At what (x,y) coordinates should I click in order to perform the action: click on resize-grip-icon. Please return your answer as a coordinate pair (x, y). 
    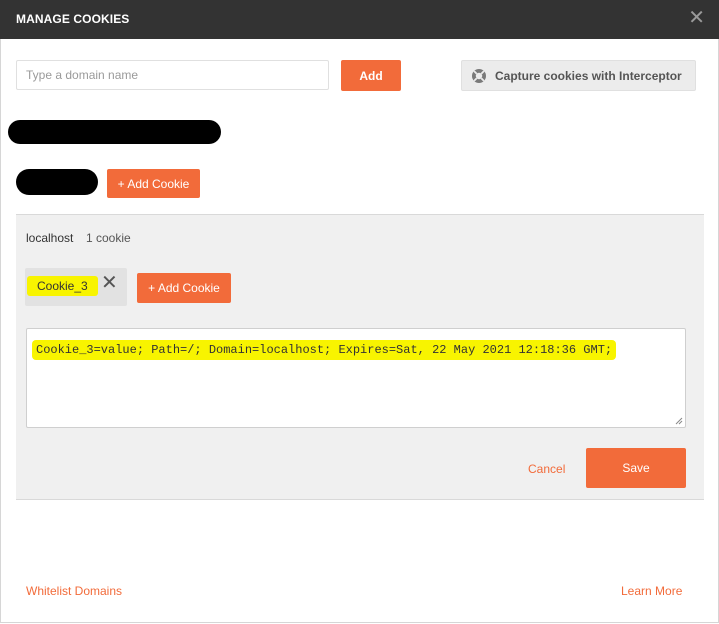
    Looking at the image, I should click on (679, 421).